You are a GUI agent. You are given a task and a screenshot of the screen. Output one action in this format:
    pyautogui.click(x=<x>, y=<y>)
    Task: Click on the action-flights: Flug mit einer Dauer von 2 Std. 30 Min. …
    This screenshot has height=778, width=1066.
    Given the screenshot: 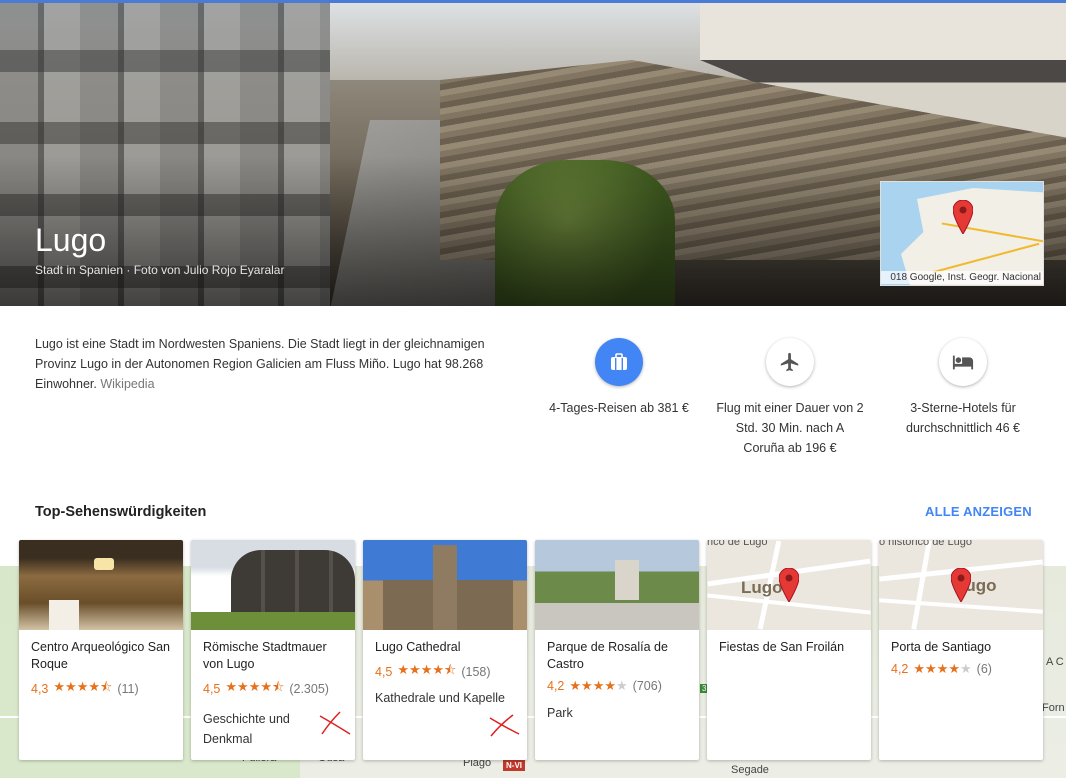 What is the action you would take?
    pyautogui.click(x=790, y=398)
    